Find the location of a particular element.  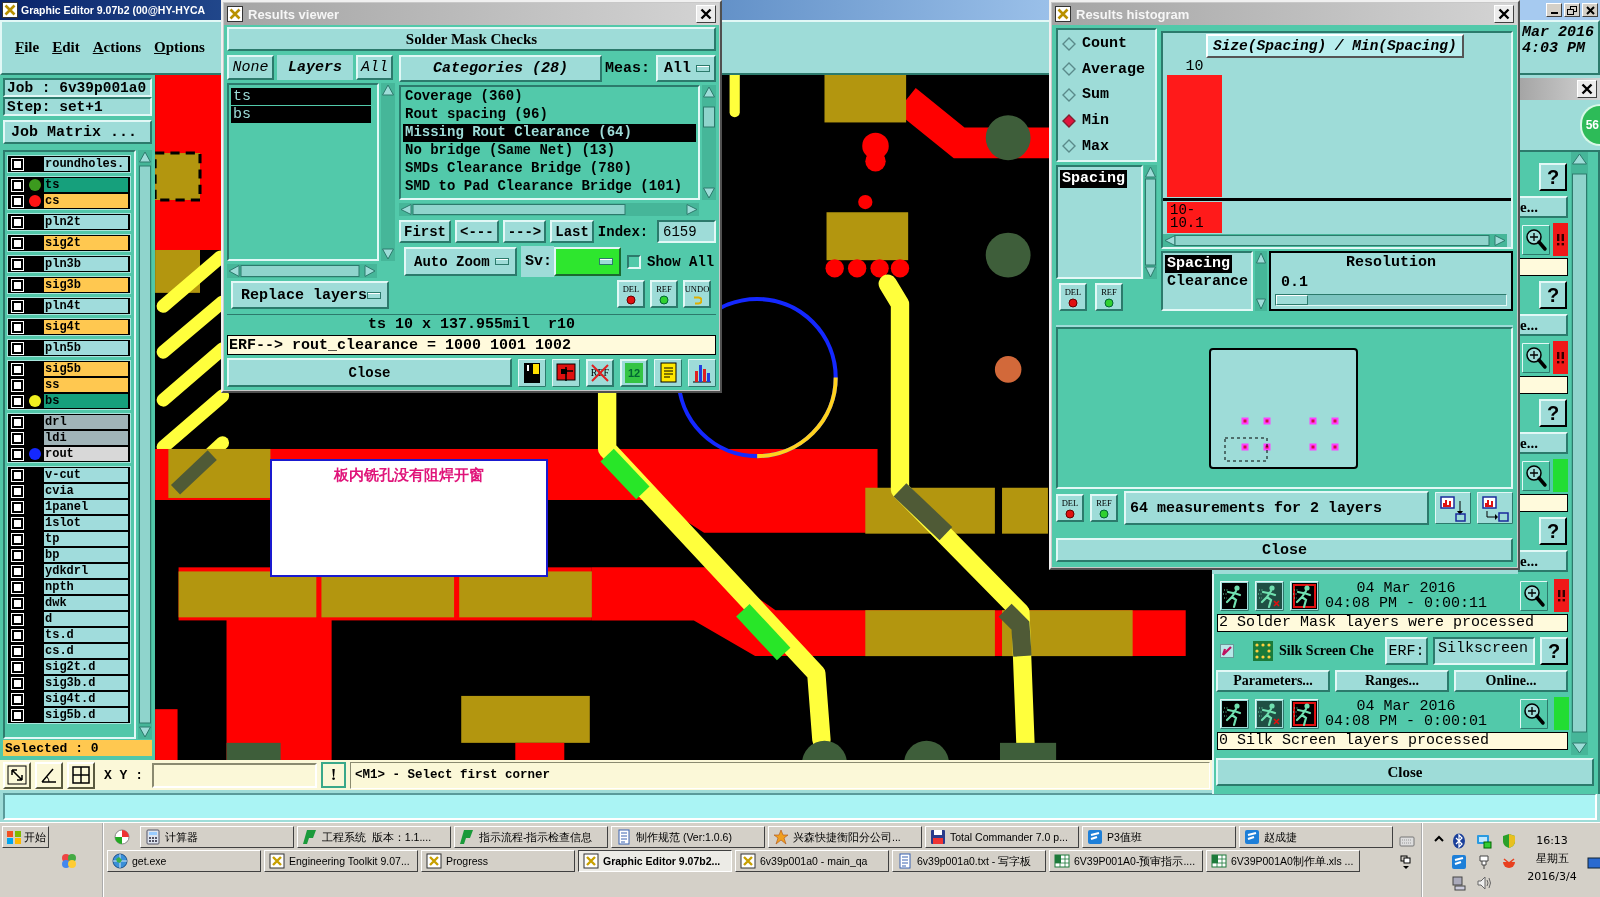

zoom-mode-dropdown: Auto Zoom is located at coordinates (460, 261).